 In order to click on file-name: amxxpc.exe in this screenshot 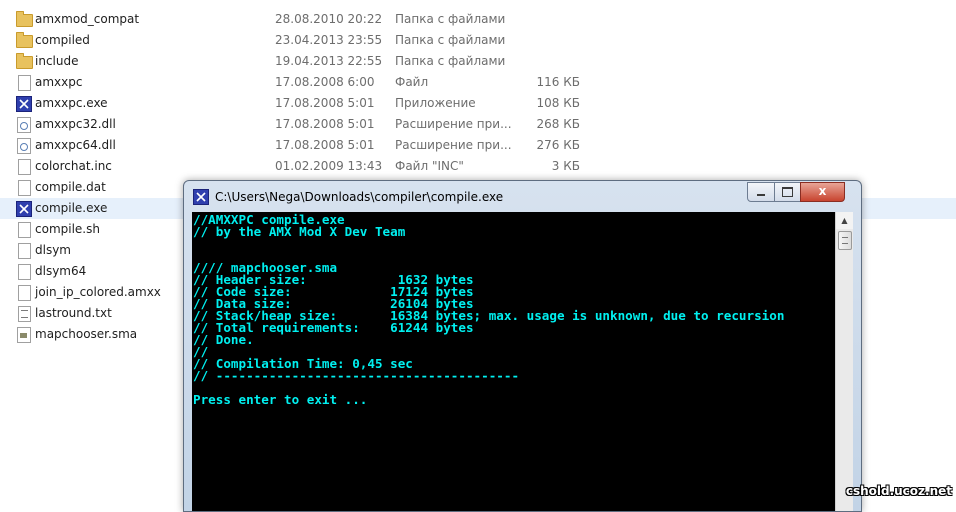, I will do `click(71, 103)`.